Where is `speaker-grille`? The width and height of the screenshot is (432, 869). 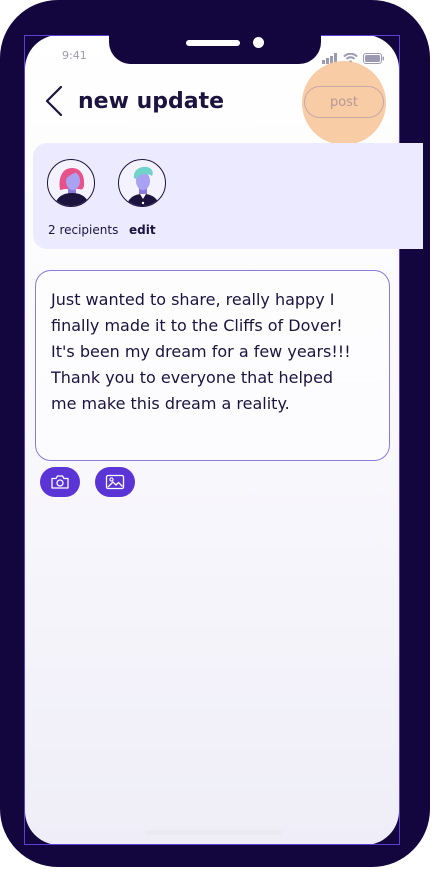
speaker-grille is located at coordinates (213, 43).